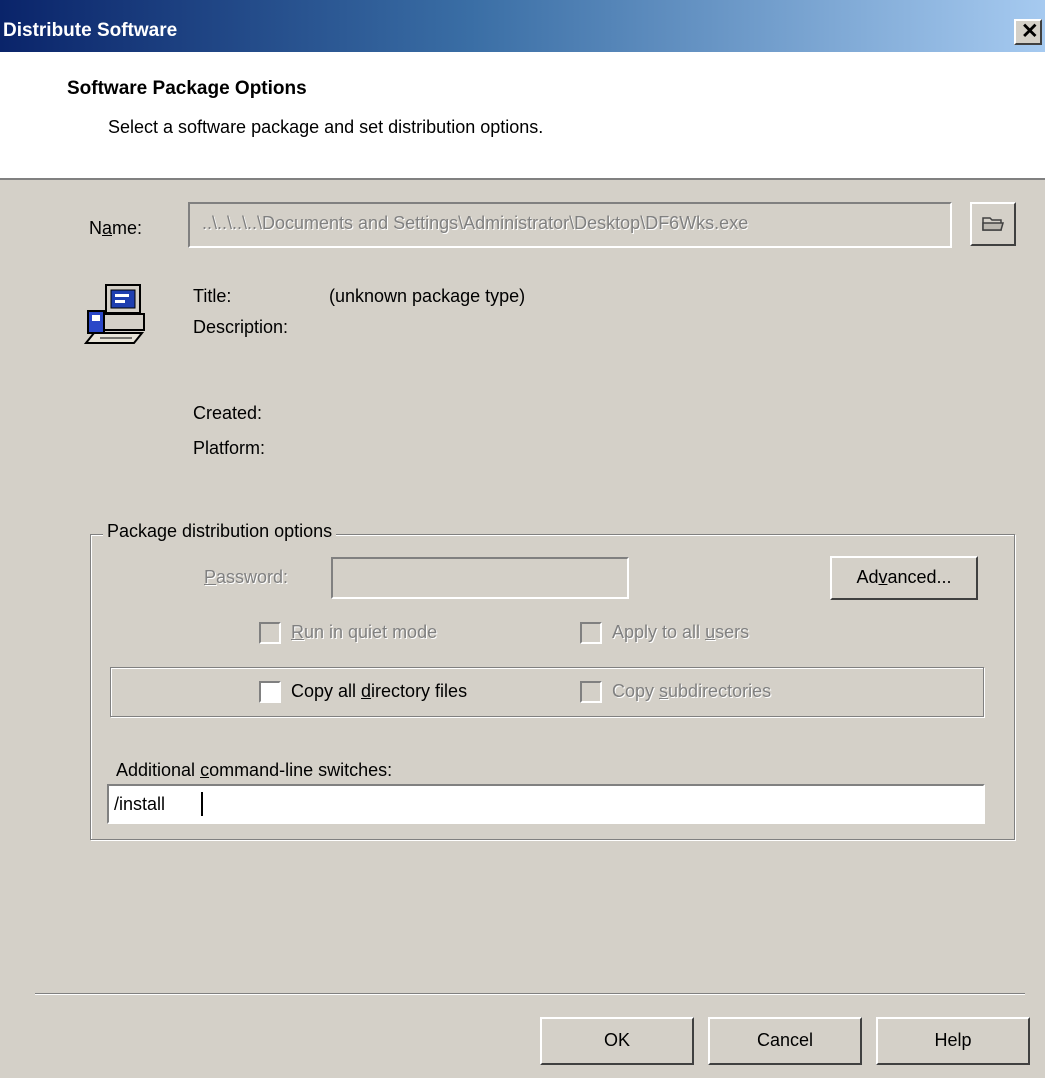 The height and width of the screenshot is (1078, 1045). What do you see at coordinates (530, 994) in the screenshot?
I see `footer-separator` at bounding box center [530, 994].